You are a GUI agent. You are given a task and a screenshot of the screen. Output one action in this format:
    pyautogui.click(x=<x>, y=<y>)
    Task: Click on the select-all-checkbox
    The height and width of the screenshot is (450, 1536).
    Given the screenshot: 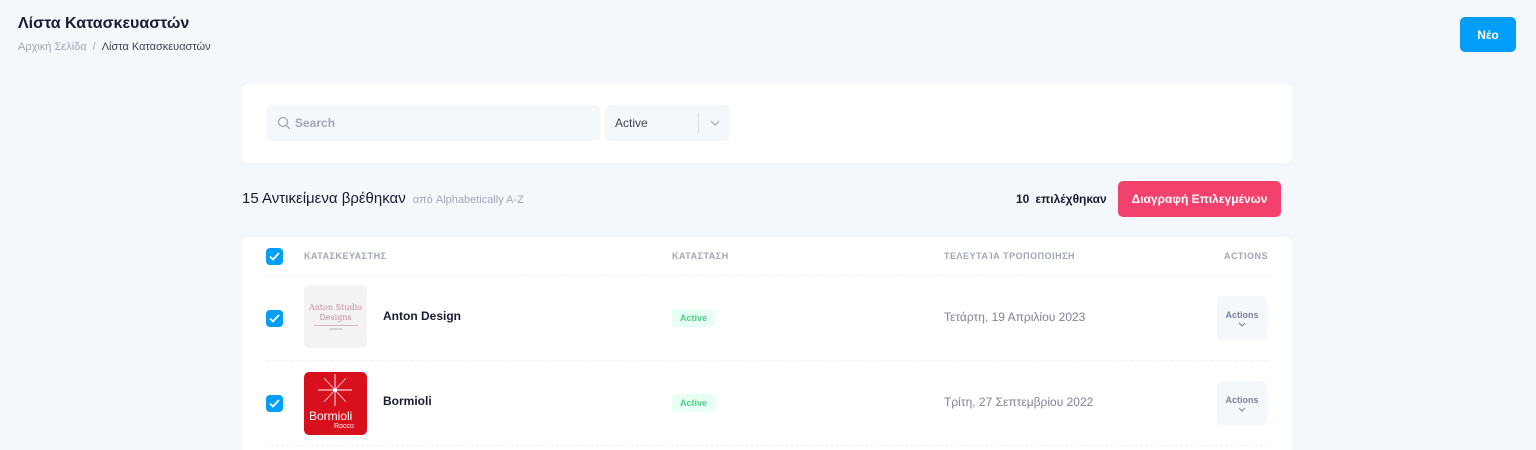 What is the action you would take?
    pyautogui.click(x=274, y=256)
    